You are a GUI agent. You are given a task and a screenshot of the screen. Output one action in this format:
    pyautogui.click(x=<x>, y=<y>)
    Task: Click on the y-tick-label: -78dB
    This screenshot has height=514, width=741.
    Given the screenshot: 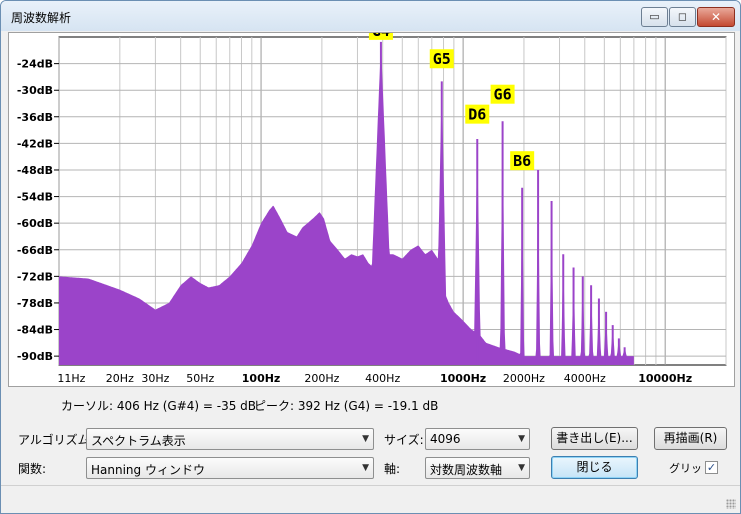 What is the action you would take?
    pyautogui.click(x=35, y=303)
    